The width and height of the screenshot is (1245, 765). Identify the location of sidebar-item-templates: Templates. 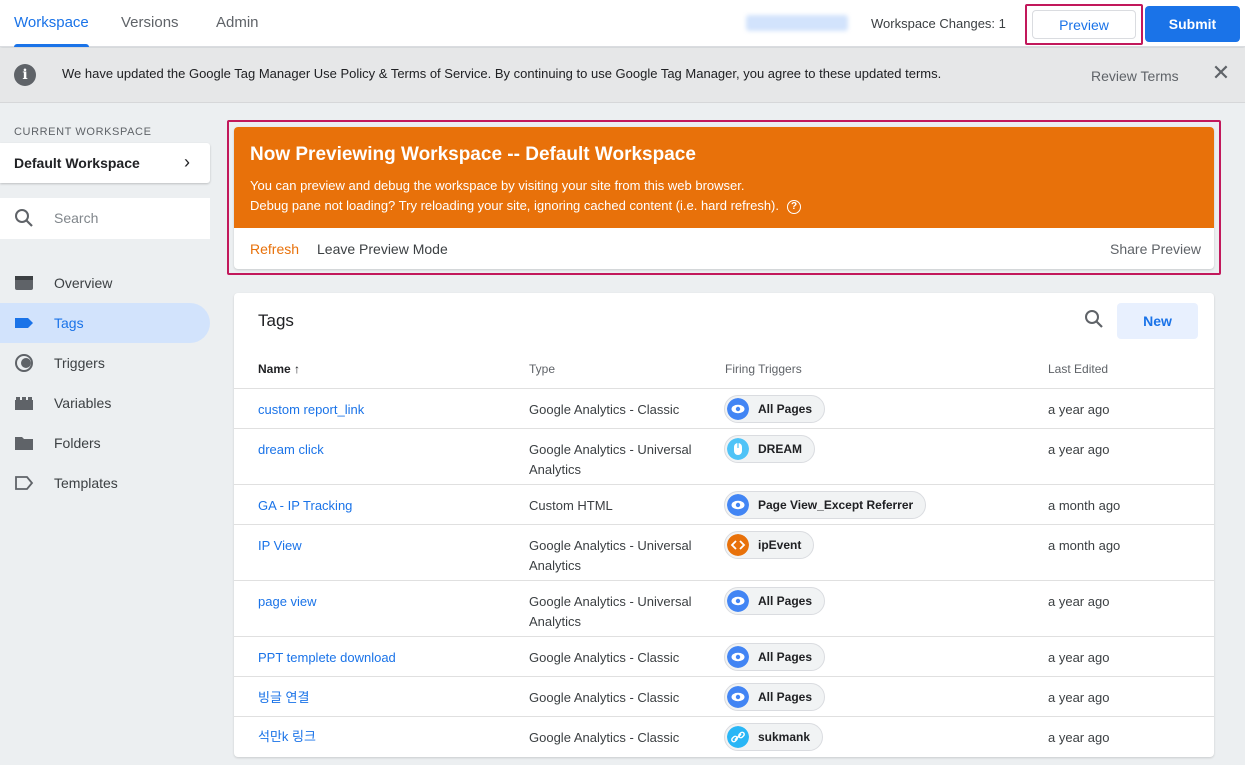
(105, 483).